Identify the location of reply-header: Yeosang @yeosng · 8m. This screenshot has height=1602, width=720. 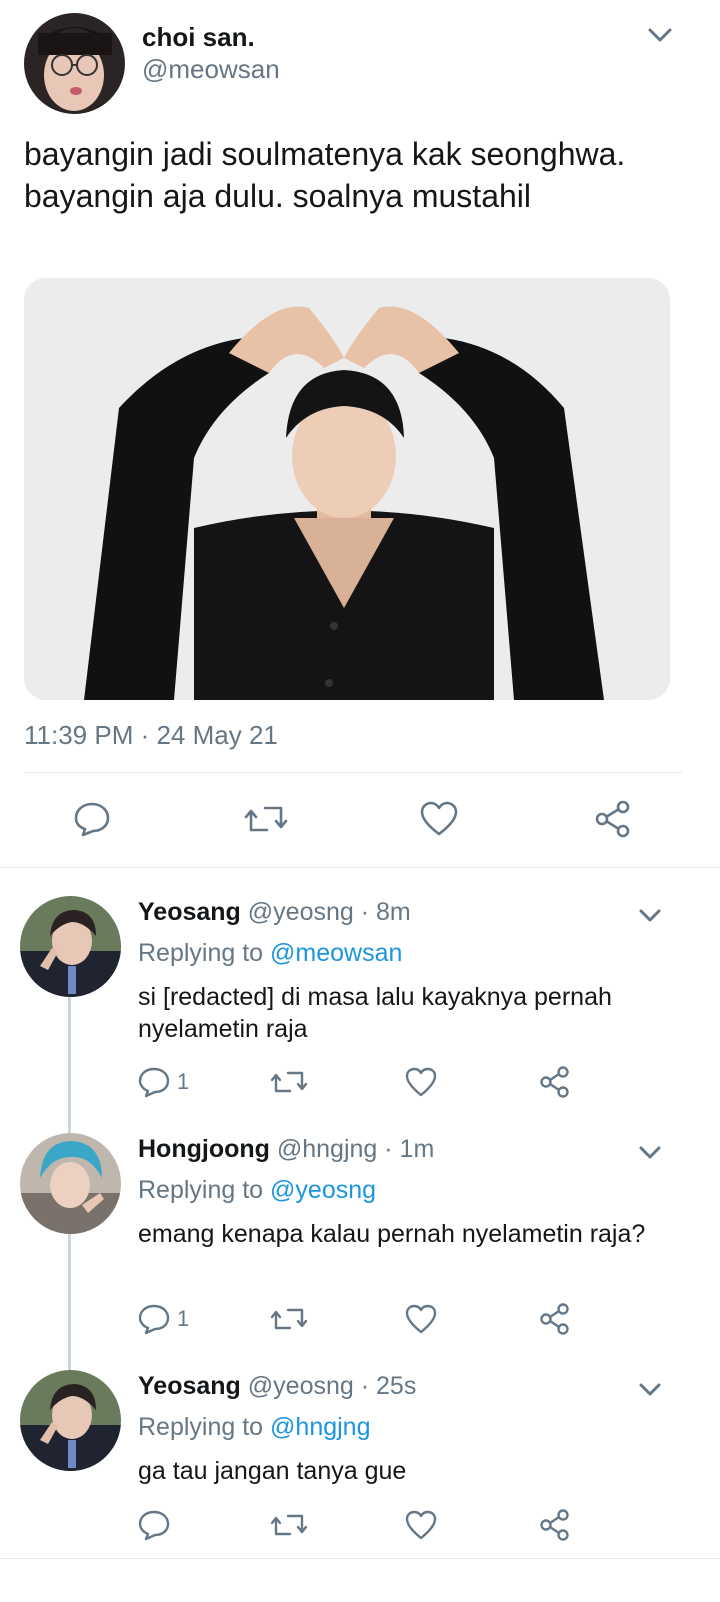
(274, 912).